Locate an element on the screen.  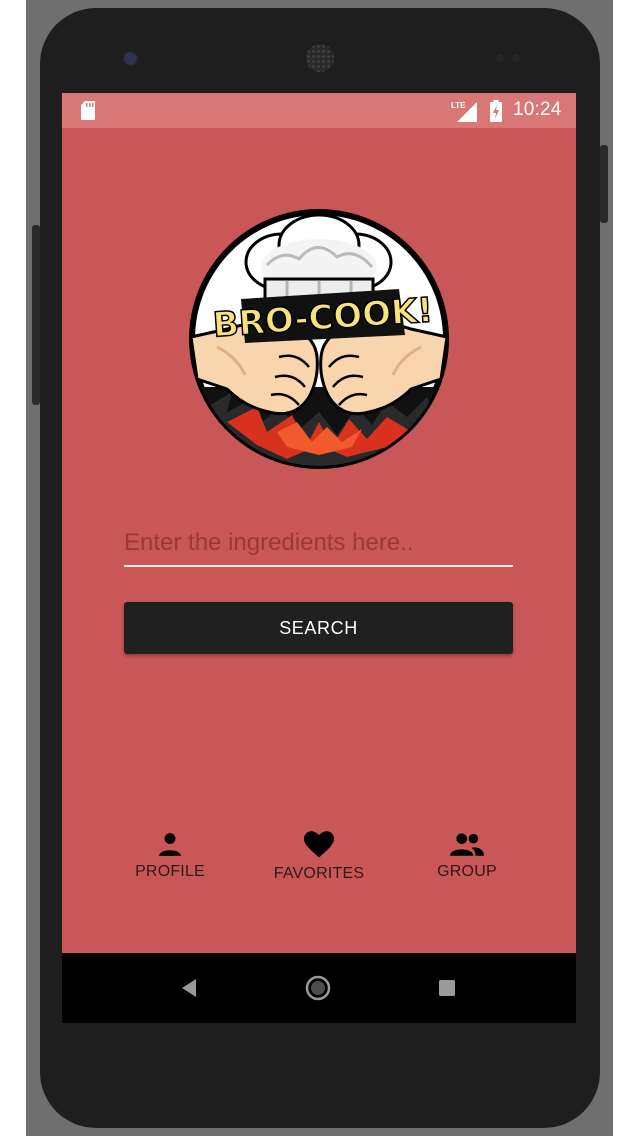
nav-item-favorites: FAVORITES is located at coordinates (319, 861).